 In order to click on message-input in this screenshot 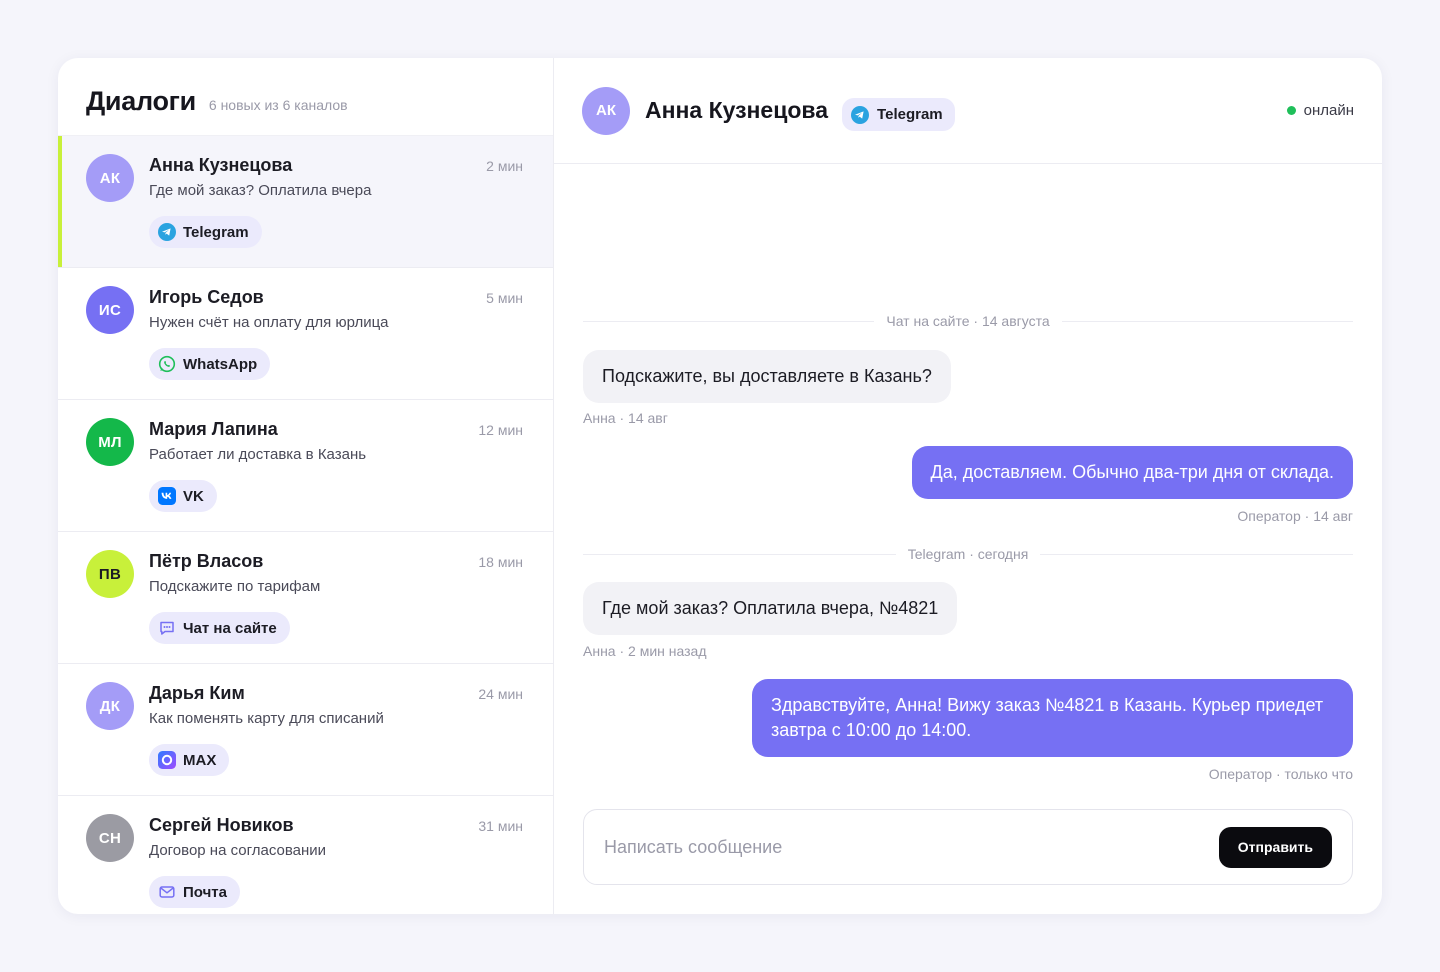, I will do `click(911, 847)`.